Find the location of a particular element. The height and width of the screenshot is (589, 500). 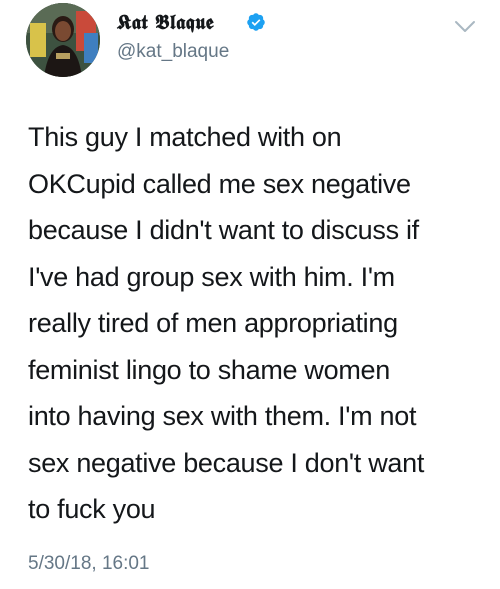

chevron-down-icon is located at coordinates (465, 27).